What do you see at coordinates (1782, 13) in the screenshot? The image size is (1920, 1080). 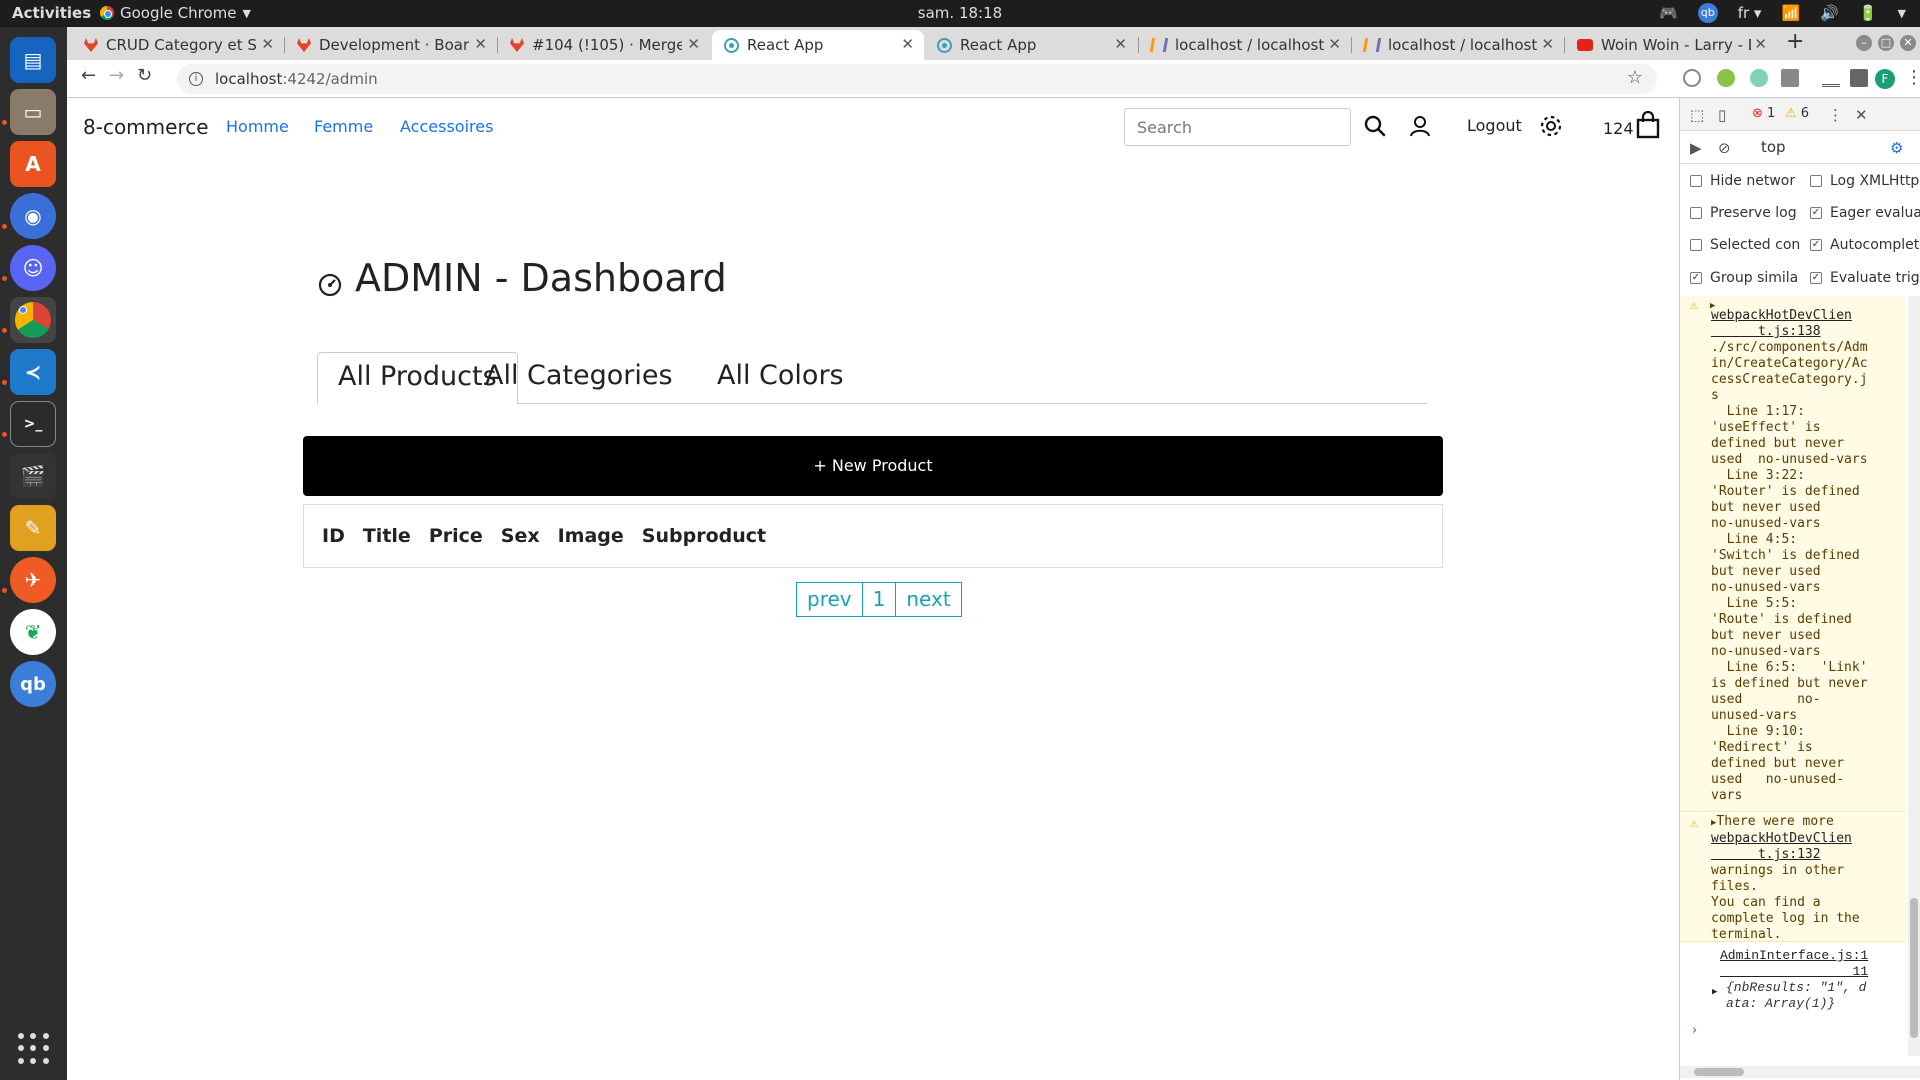 I see `system-tray: 🎮 qb fr ▾ 📶 🔊 🔋 ▼` at bounding box center [1782, 13].